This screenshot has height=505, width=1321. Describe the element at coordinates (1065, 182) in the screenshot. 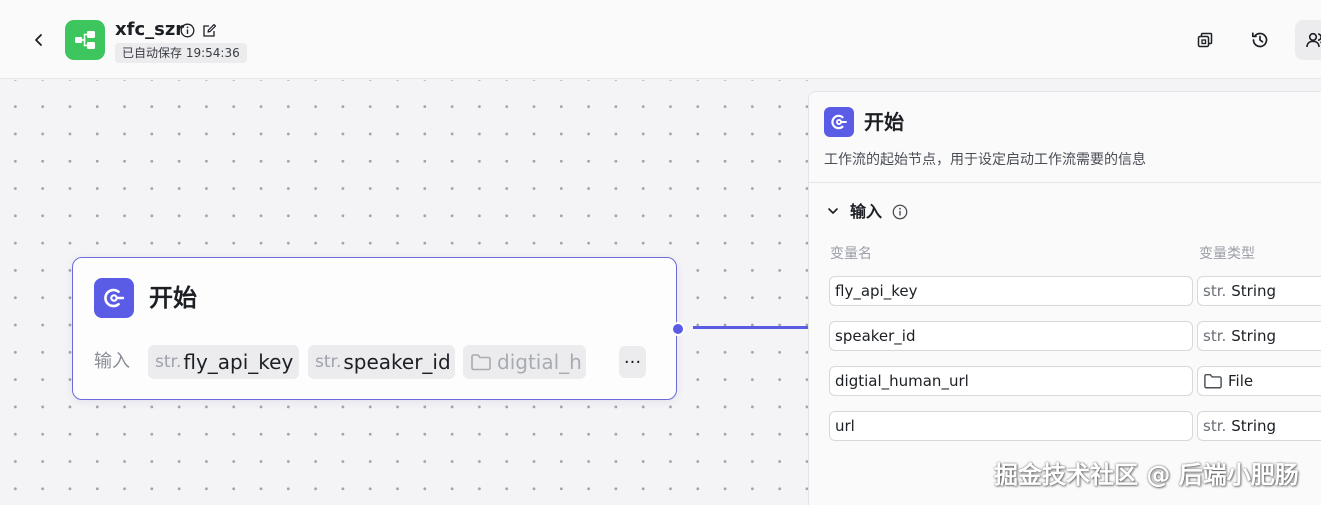

I see `divider` at that location.